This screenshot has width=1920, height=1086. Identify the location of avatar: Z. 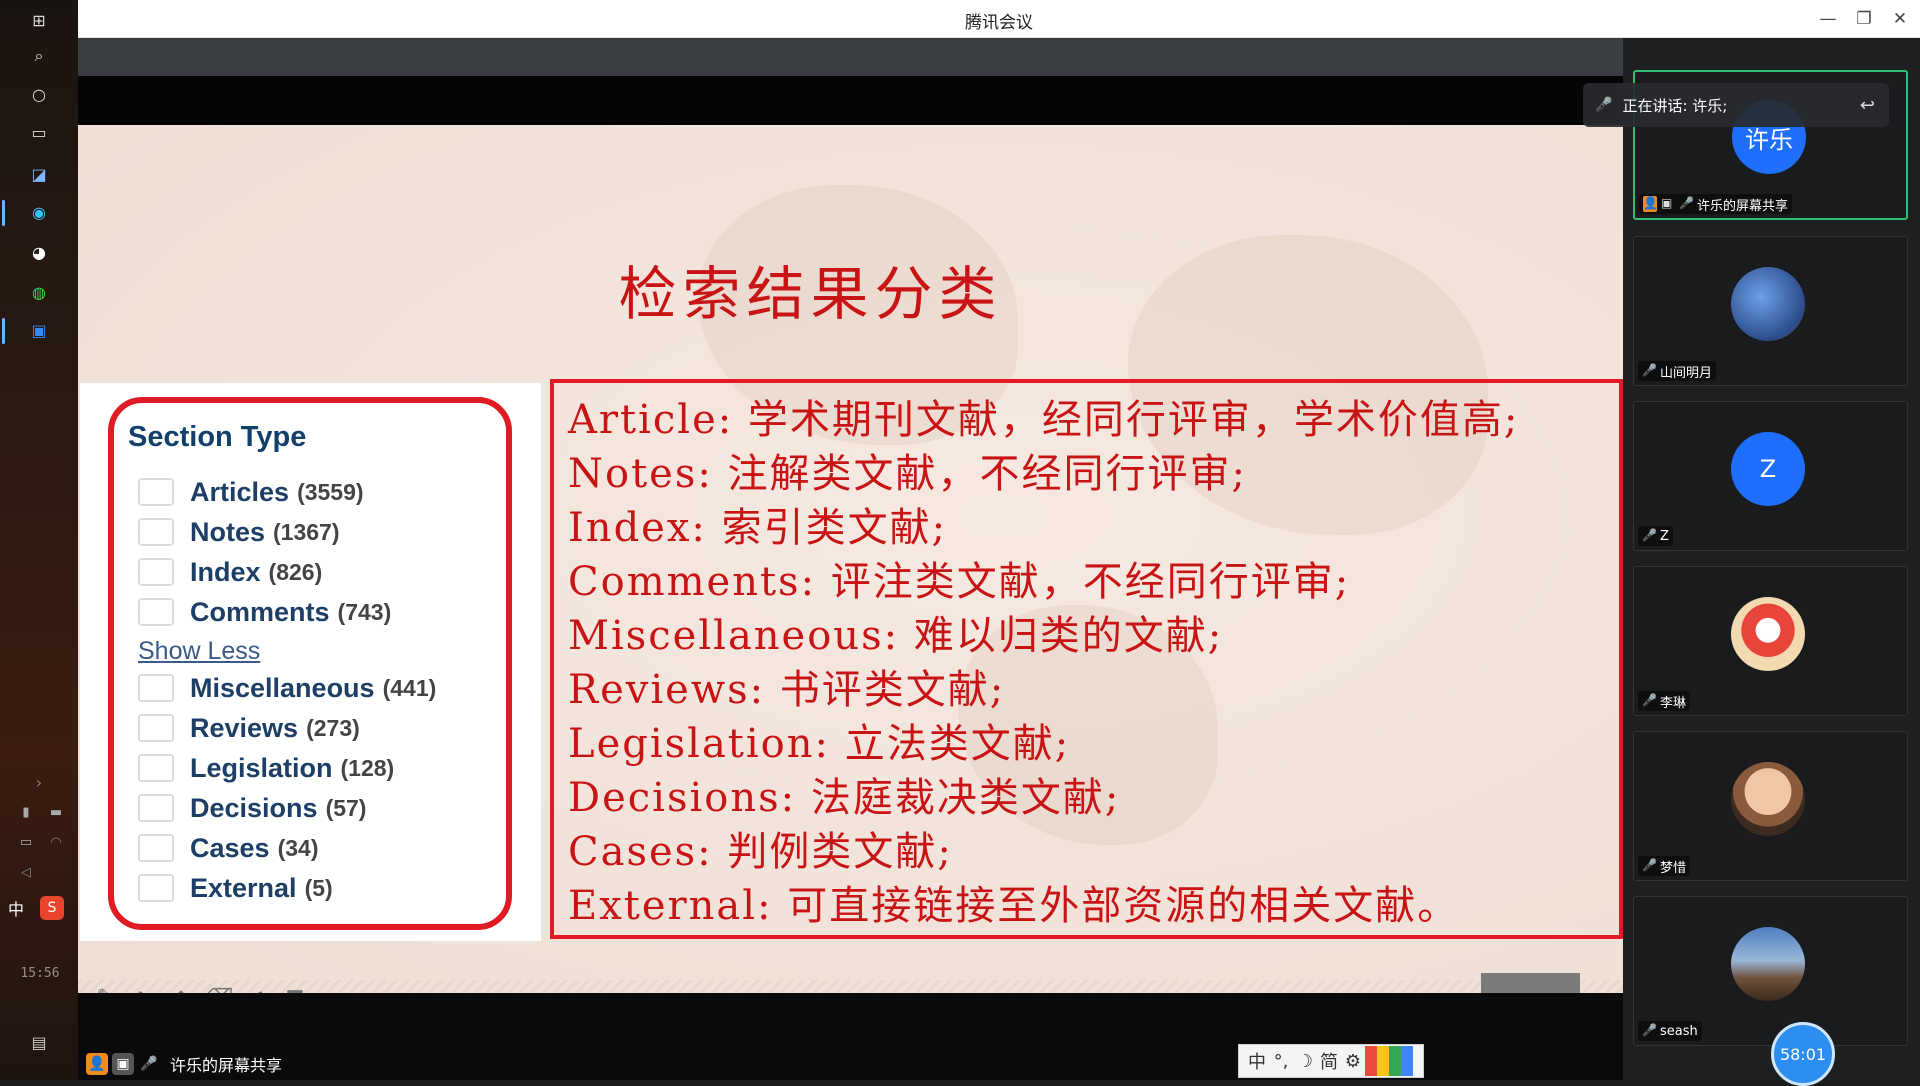
(1768, 469).